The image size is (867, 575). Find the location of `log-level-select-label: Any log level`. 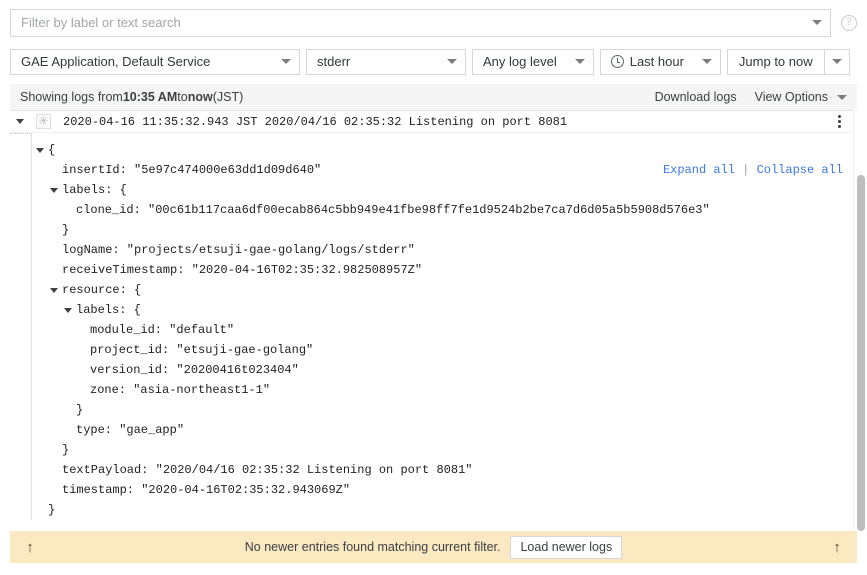

log-level-select-label: Any log level is located at coordinates (520, 61).